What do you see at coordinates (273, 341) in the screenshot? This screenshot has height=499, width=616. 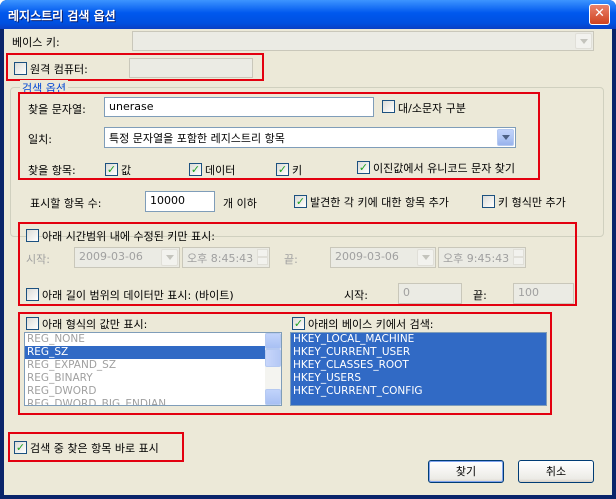 I see `scroll-up-icon` at bounding box center [273, 341].